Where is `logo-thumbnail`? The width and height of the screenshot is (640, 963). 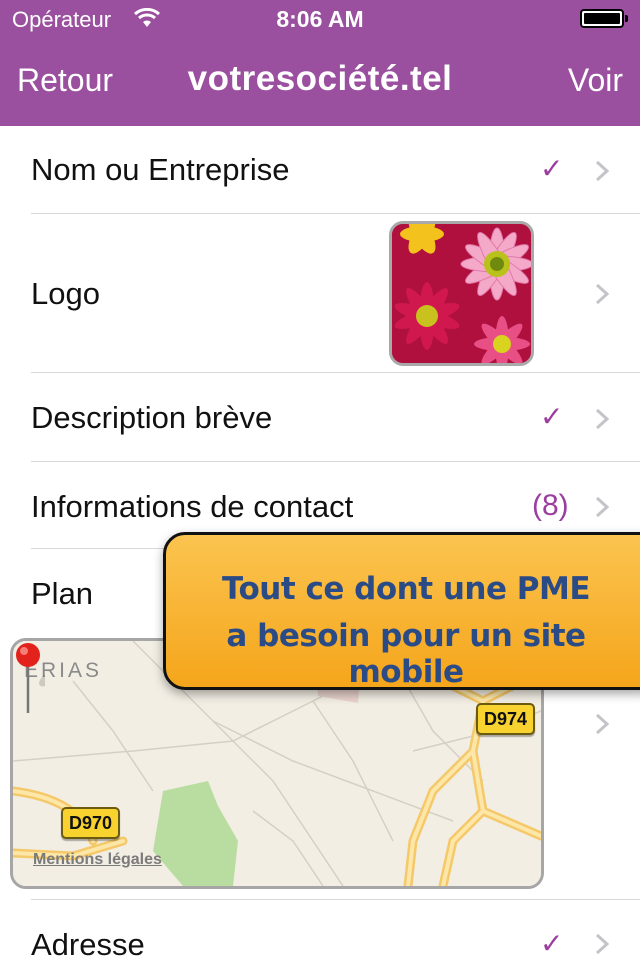
logo-thumbnail is located at coordinates (461, 293).